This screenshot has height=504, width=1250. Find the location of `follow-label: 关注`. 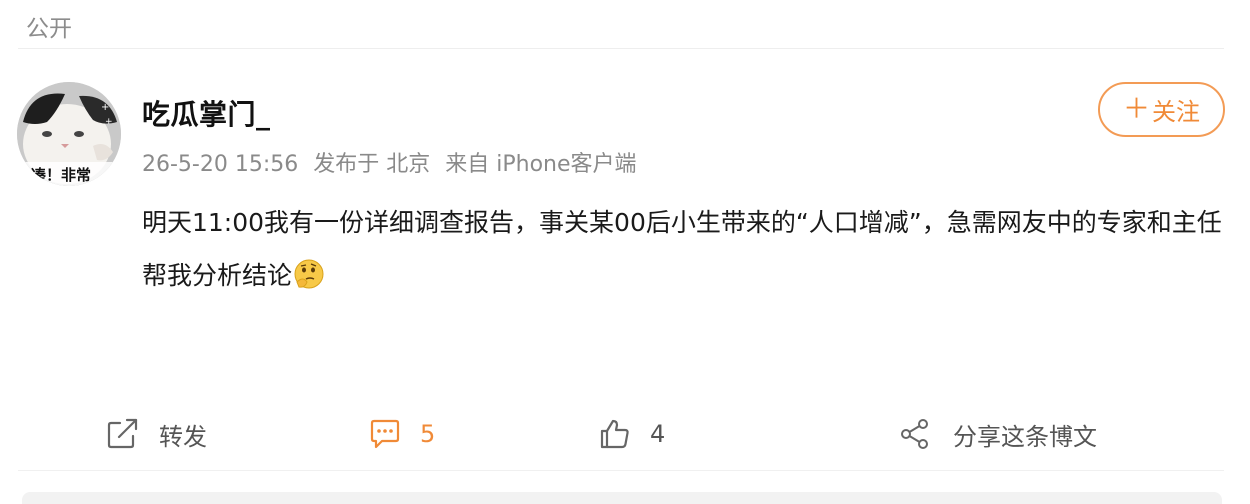

follow-label: 关注 is located at coordinates (1176, 112).